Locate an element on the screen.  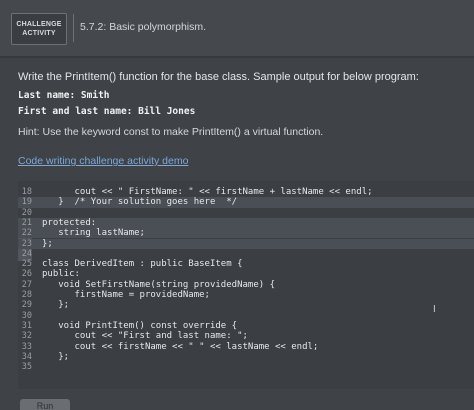
line-number: 29 is located at coordinates (26, 305).